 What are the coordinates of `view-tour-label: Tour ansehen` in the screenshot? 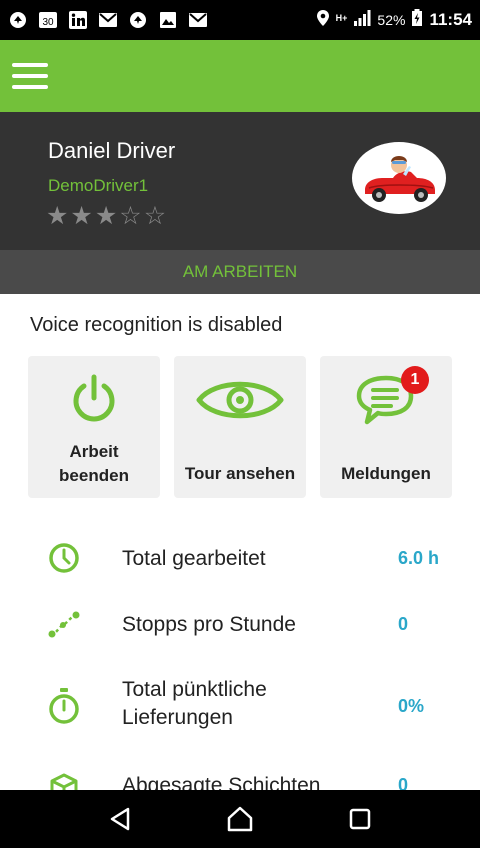 It's located at (240, 473).